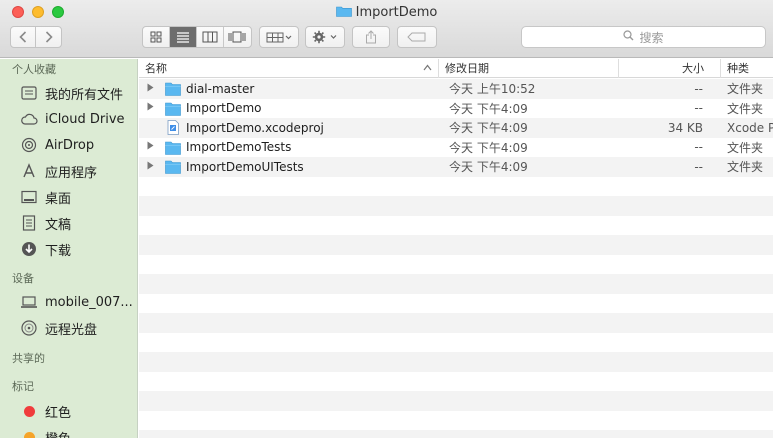 This screenshot has height=438, width=773. Describe the element at coordinates (456, 167) in the screenshot. I see `file-row: ImportDemoUITests 今天 下午4:09 -- 文件夹` at that location.